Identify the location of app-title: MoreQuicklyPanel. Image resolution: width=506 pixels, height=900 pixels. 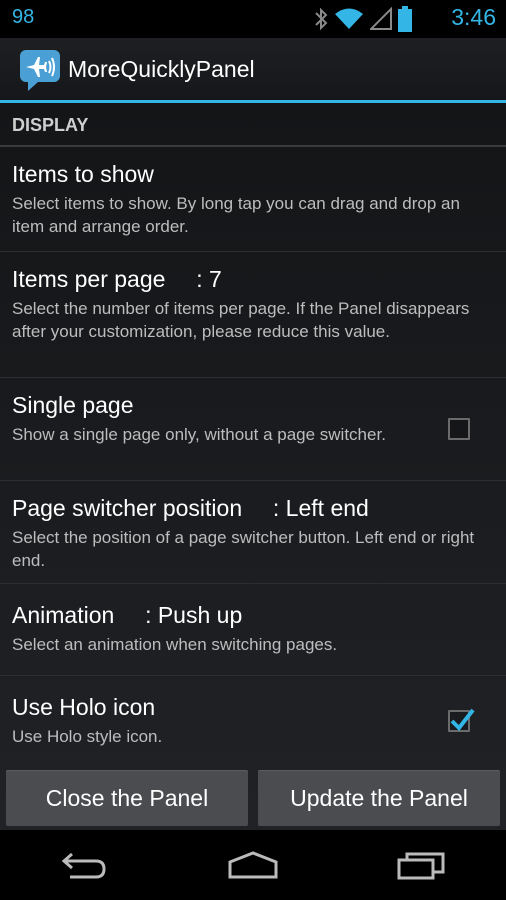
(161, 69).